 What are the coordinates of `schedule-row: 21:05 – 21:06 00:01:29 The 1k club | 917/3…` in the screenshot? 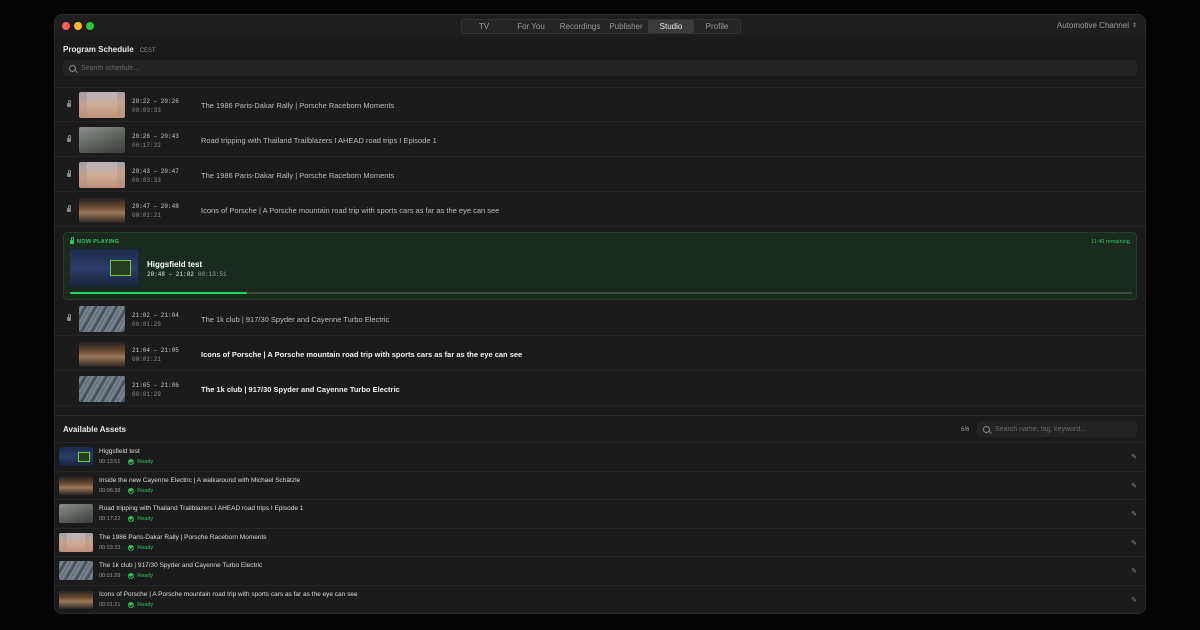 It's located at (600, 389).